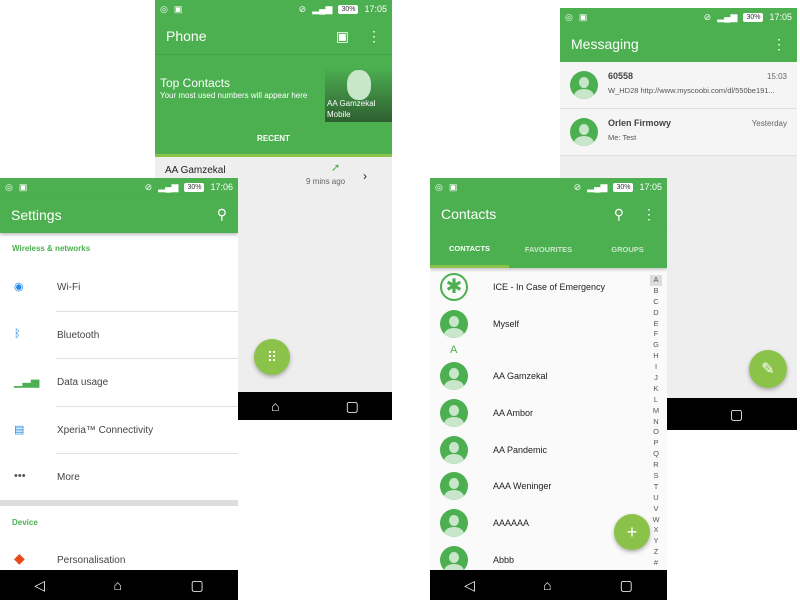  What do you see at coordinates (656, 378) in the screenshot?
I see `index-letter: J` at bounding box center [656, 378].